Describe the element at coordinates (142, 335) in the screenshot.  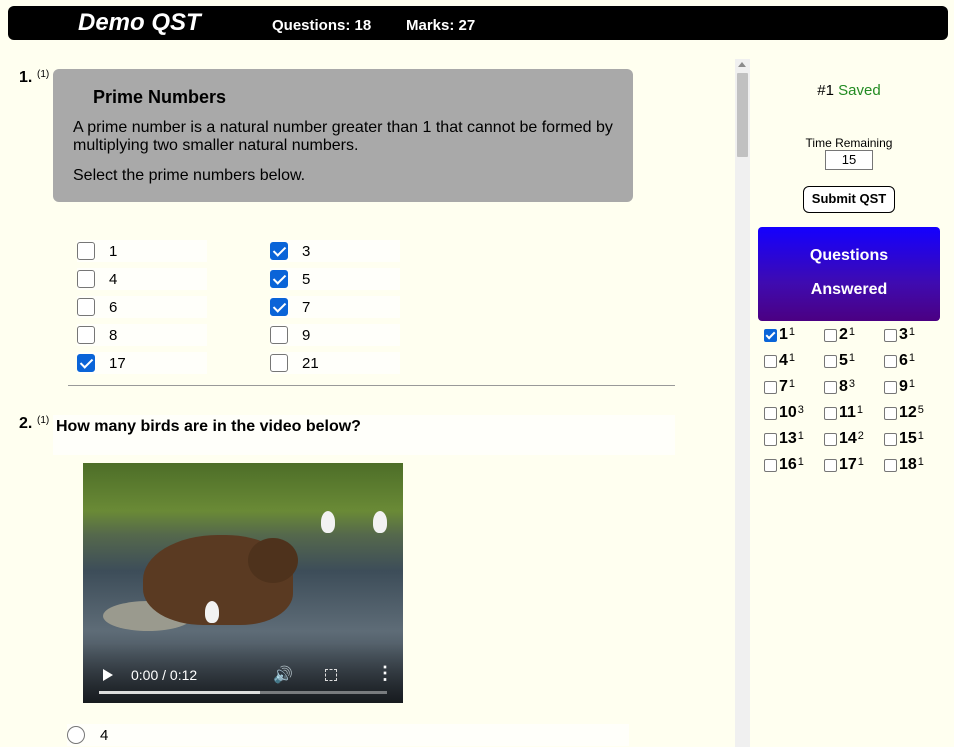
I see `answer-option: 8` at that location.